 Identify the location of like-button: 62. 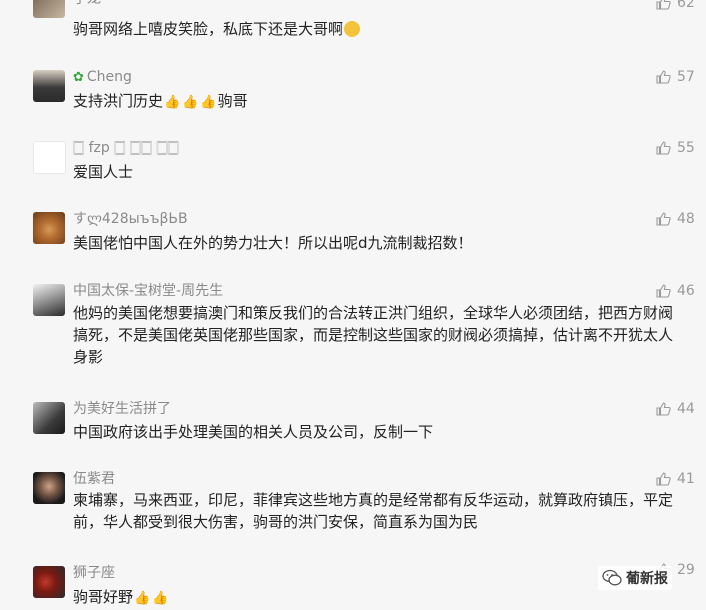
(675, 6).